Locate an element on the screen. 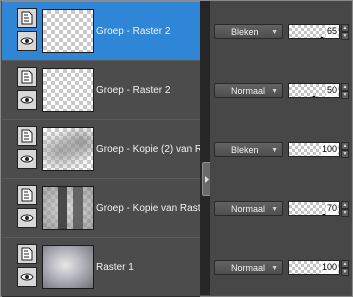  layer-row-4: Raster 1 is located at coordinates (101, 267).